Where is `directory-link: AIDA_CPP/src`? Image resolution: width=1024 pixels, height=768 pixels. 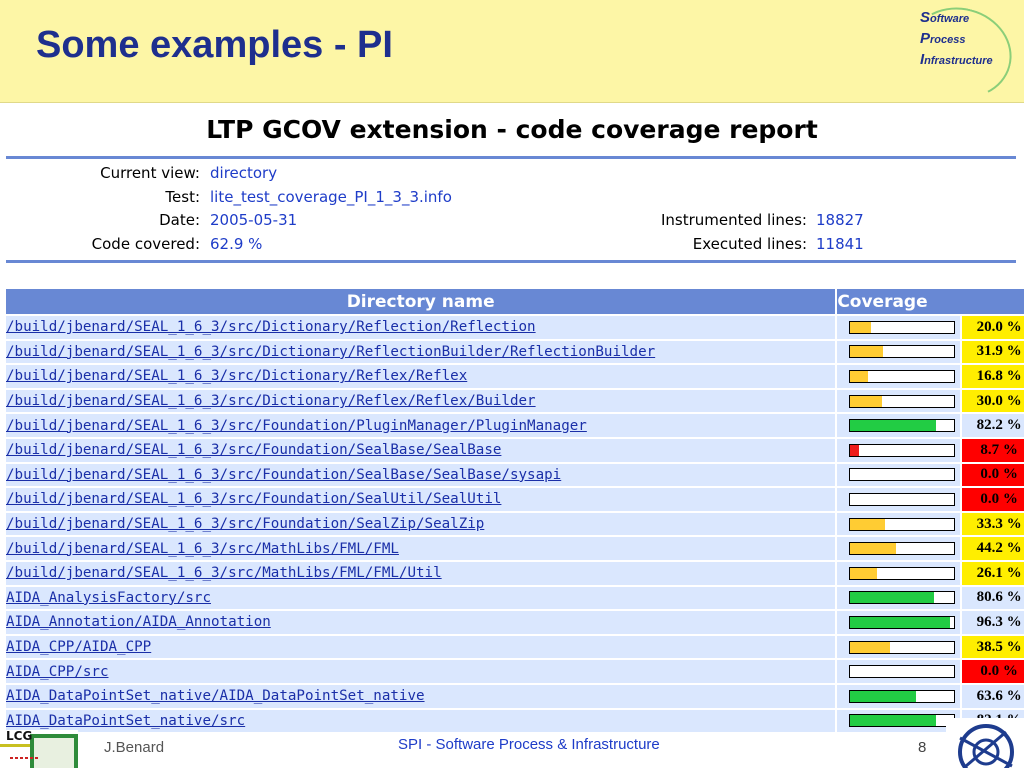 directory-link: AIDA_CPP/src is located at coordinates (57, 672).